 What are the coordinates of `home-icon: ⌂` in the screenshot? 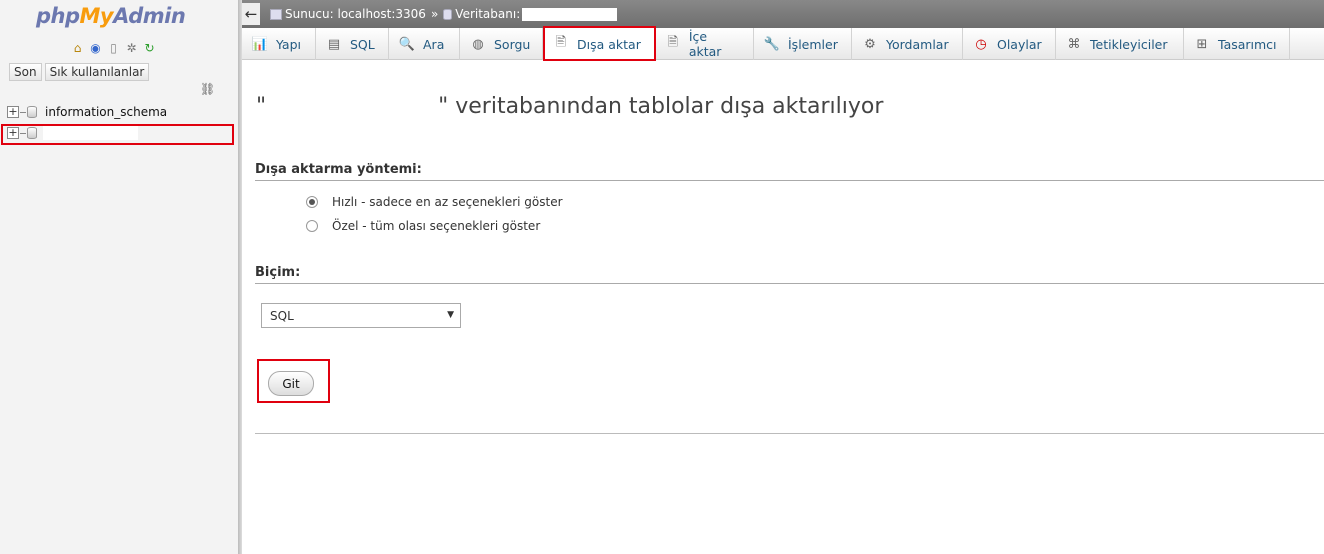 It's located at (77, 47).